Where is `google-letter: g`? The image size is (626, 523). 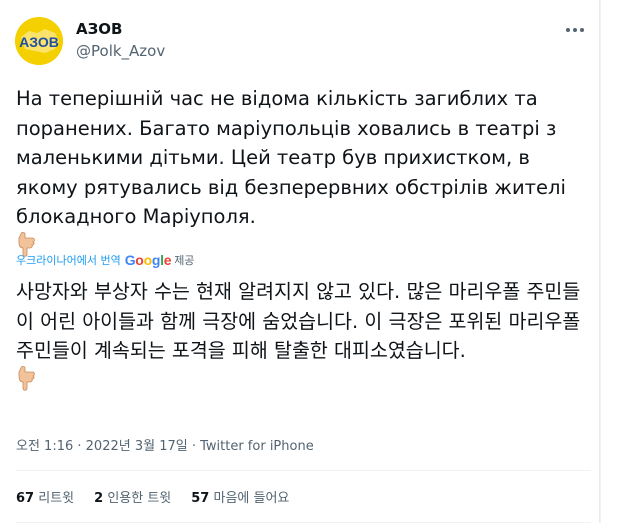 google-letter: g is located at coordinates (156, 260).